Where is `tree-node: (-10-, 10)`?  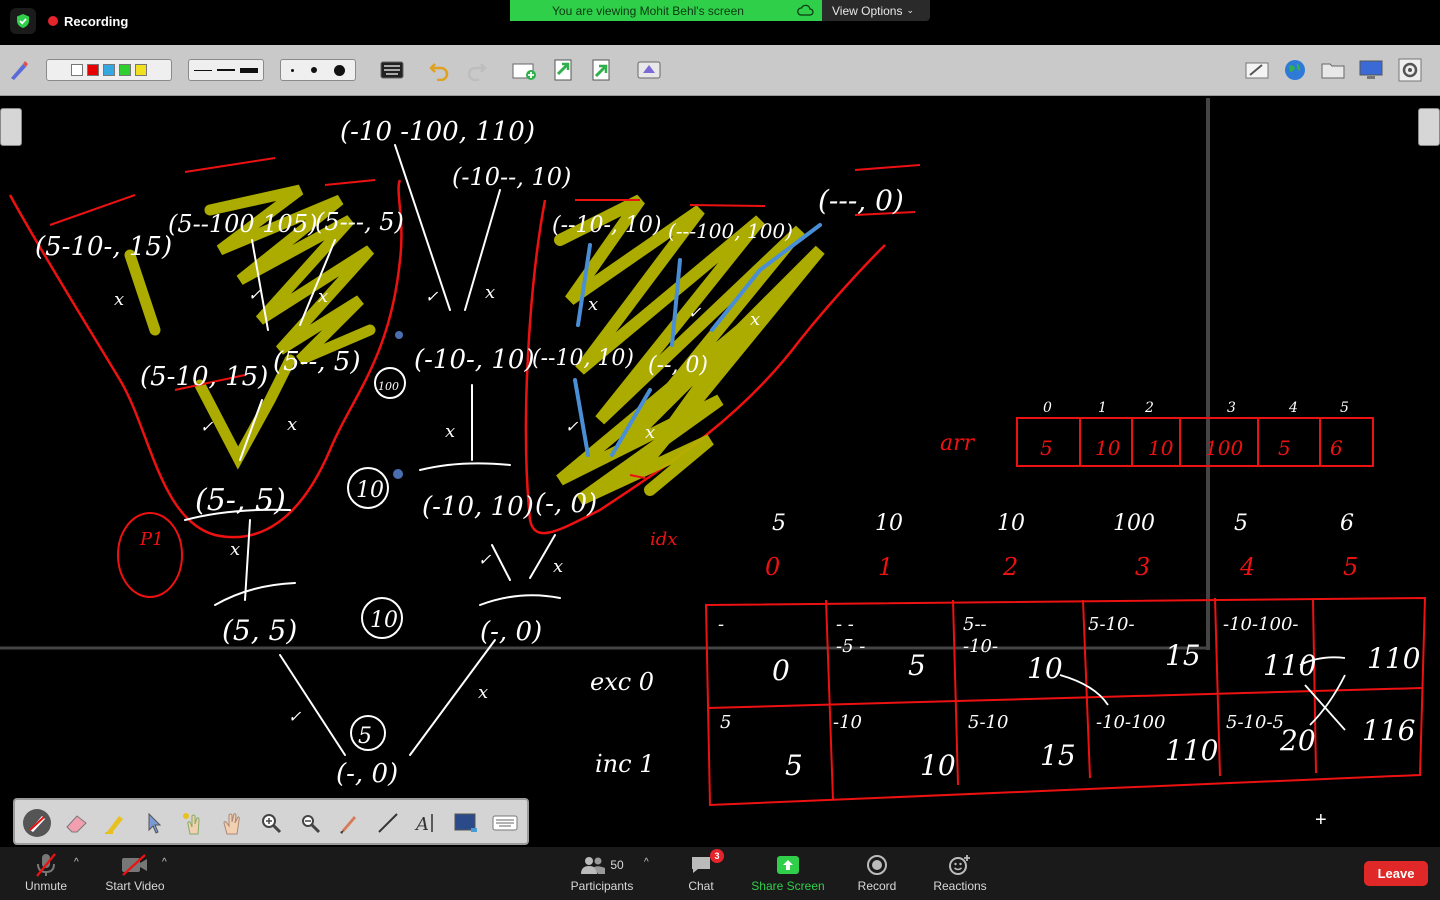 tree-node: (-10-, 10) is located at coordinates (474, 360).